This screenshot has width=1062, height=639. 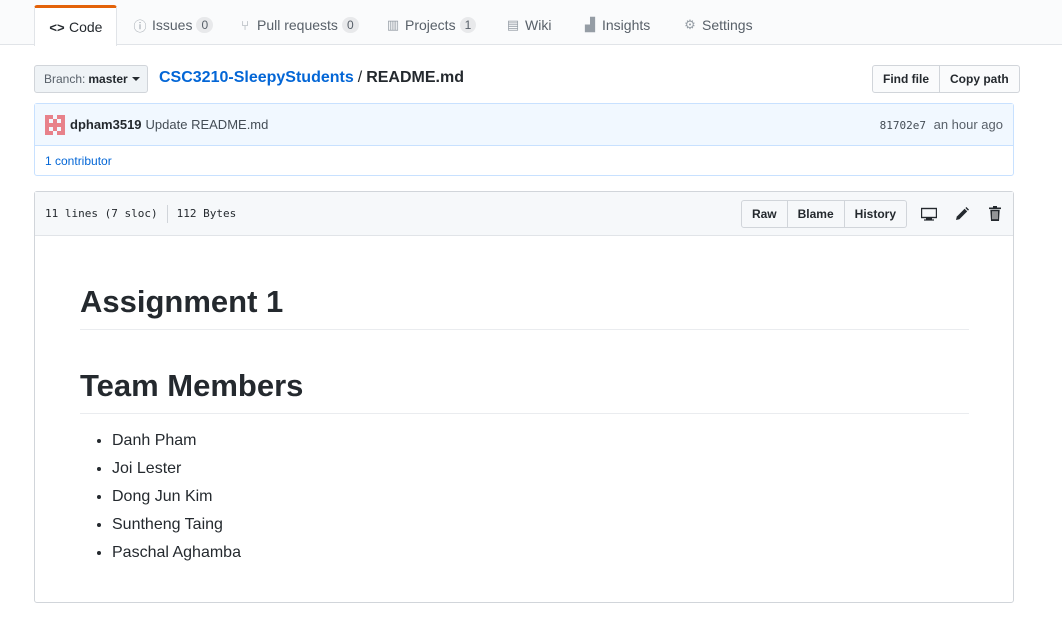 I want to click on project-icon: ▥, so click(x=393, y=24).